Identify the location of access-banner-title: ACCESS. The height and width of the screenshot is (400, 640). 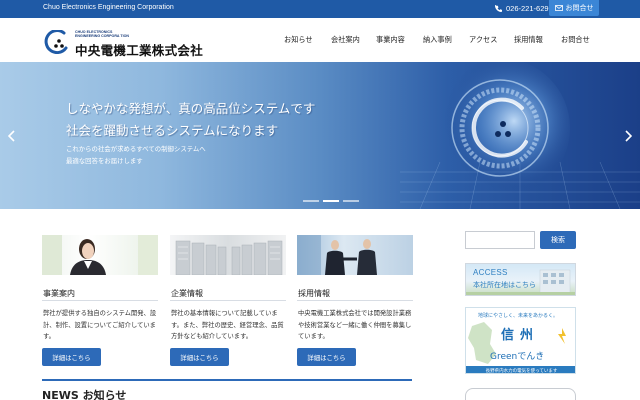
(490, 272).